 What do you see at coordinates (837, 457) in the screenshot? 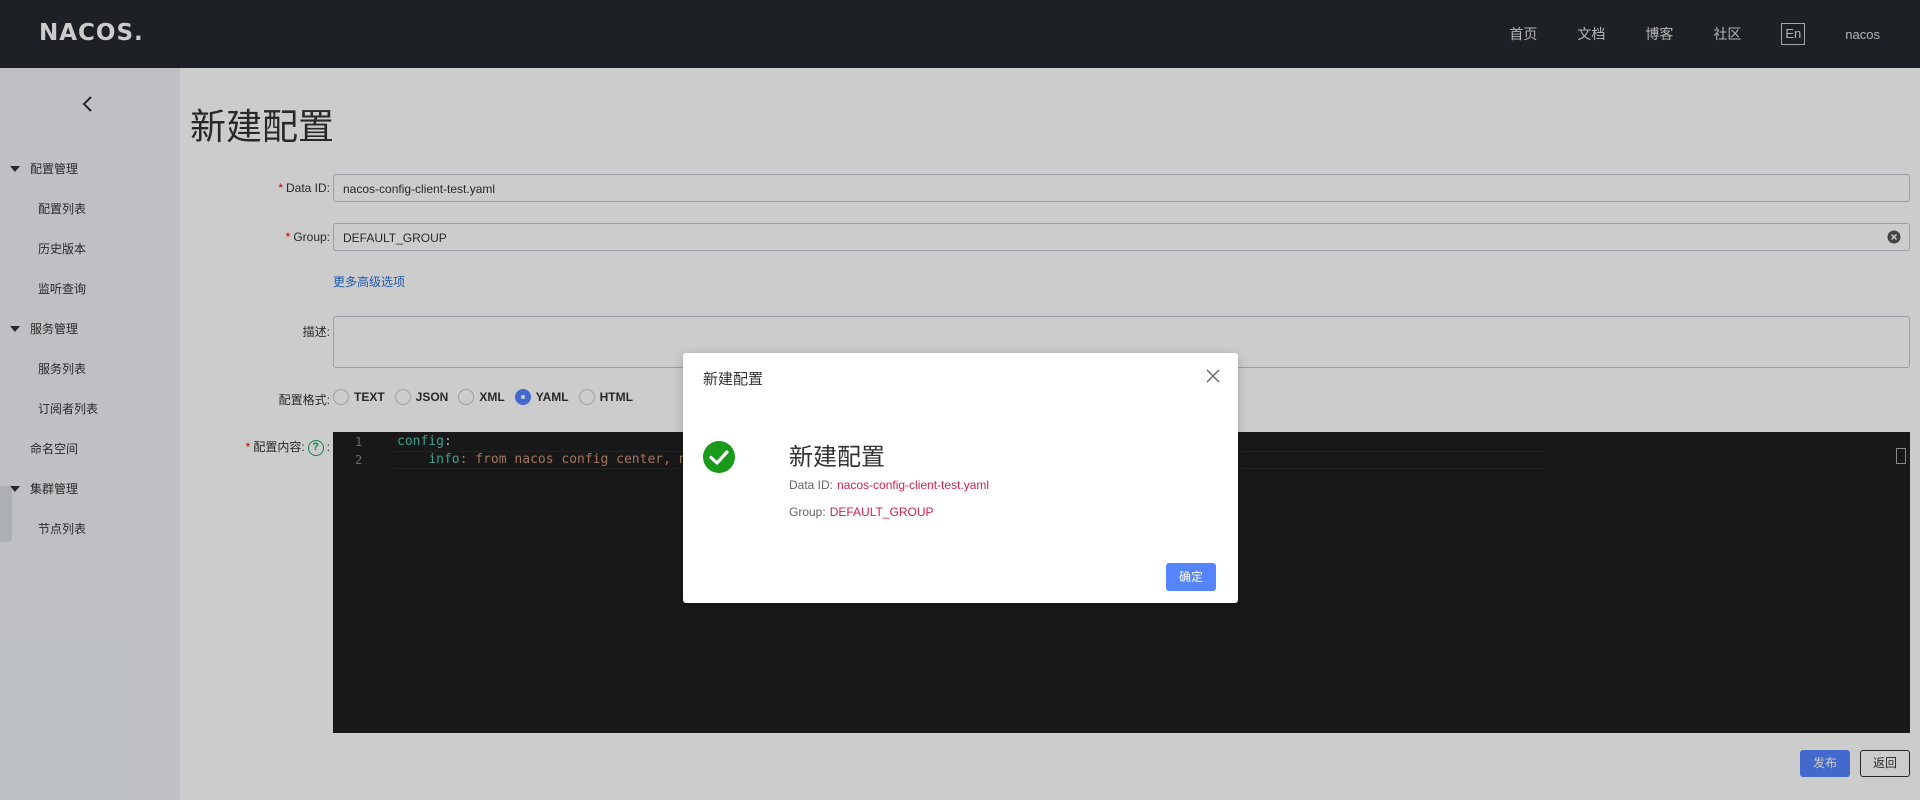
I see `dialog-heading: 新建配置` at bounding box center [837, 457].